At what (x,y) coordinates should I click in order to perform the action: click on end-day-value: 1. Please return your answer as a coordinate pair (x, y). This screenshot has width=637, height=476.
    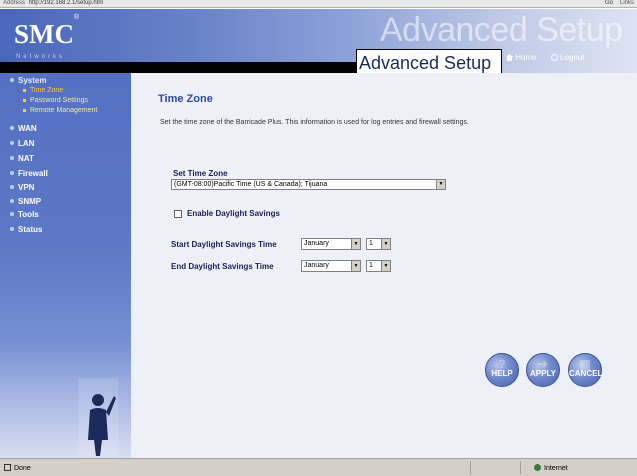
    Looking at the image, I should click on (371, 265).